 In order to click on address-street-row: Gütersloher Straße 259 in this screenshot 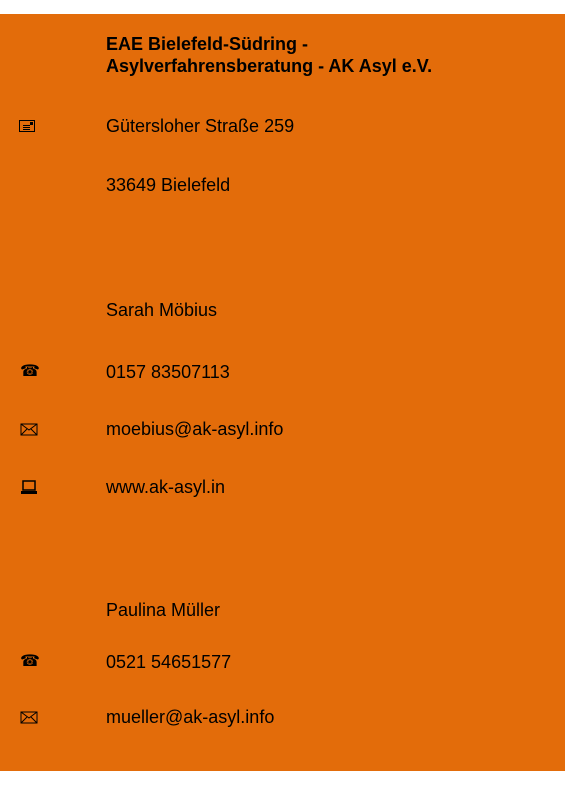, I will do `click(282, 127)`.